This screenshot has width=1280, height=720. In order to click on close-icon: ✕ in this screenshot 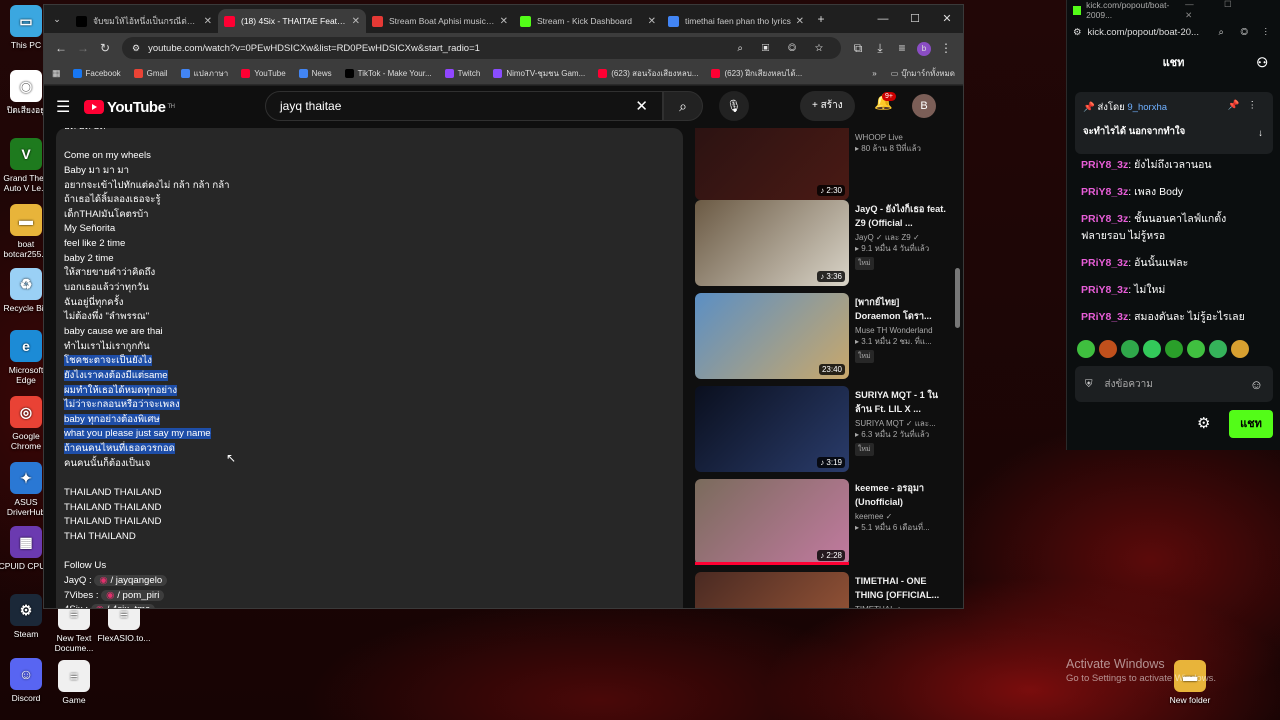, I will do `click(947, 19)`.